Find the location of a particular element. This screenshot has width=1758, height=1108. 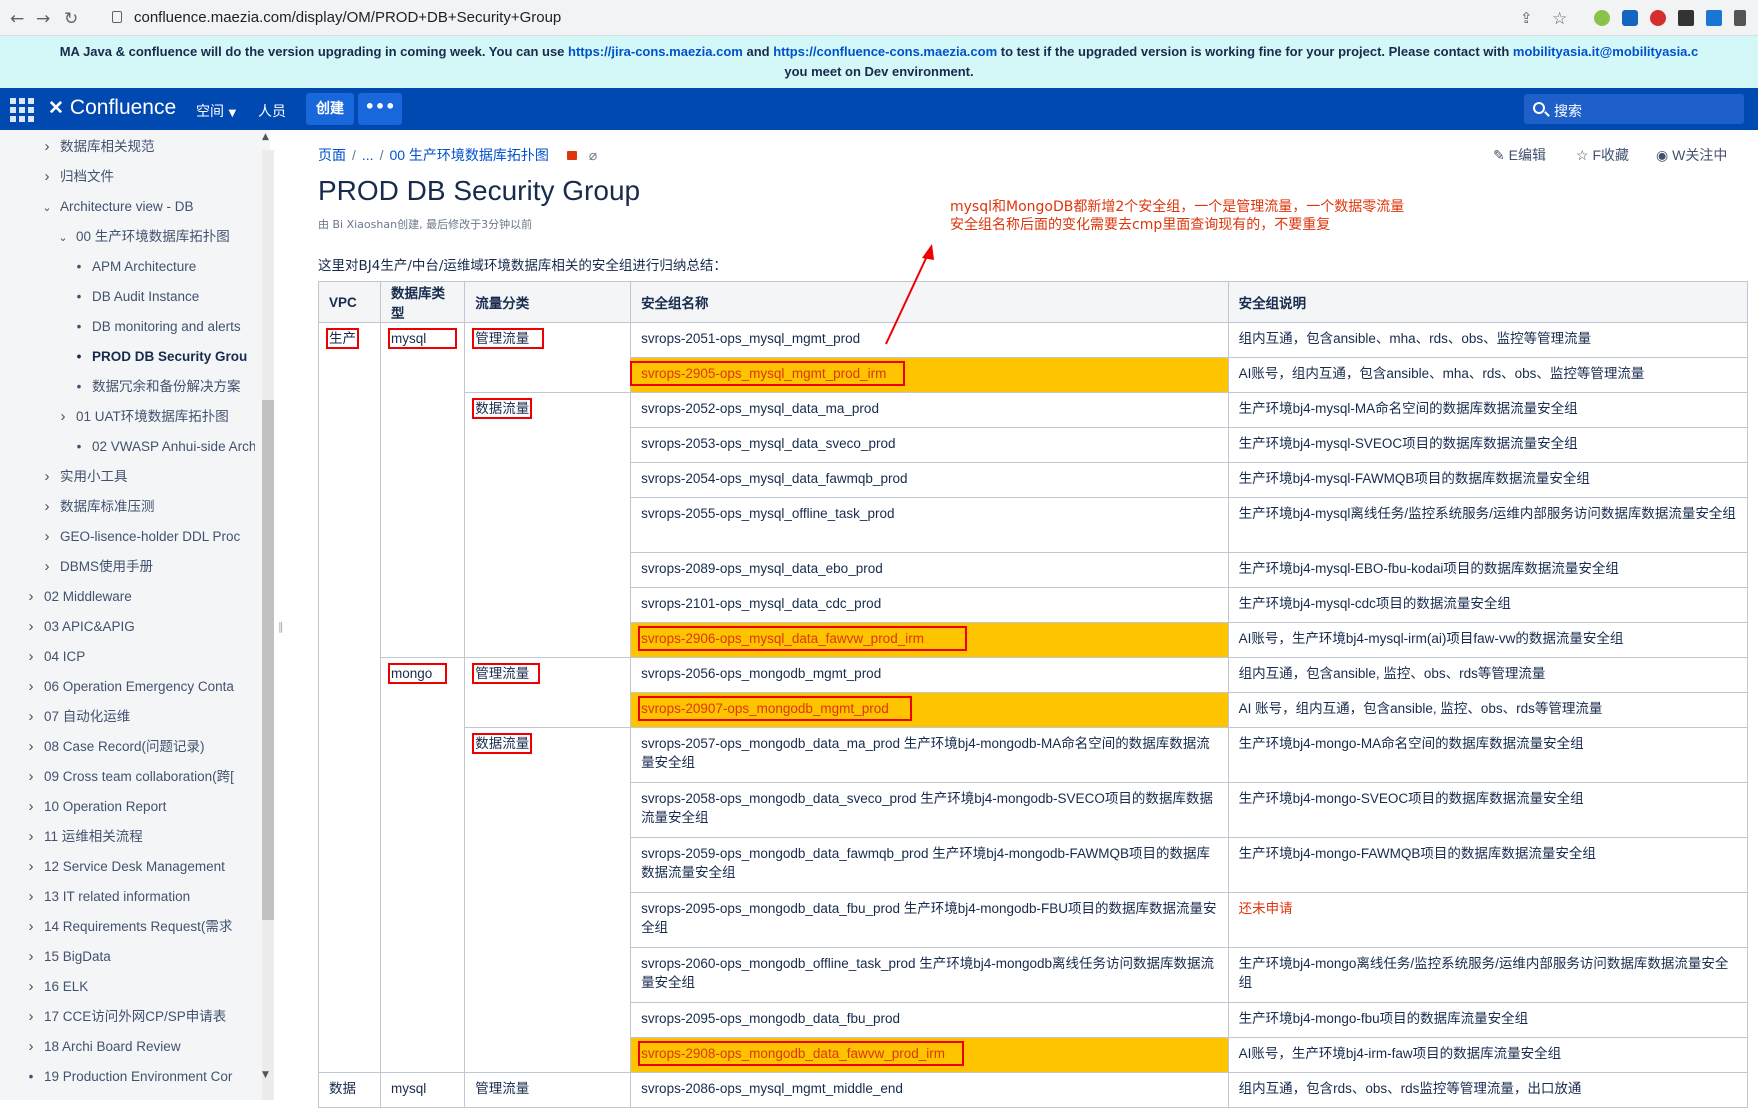

sidebar-item: • 19 Production Environment Cor is located at coordinates (127, 1077).